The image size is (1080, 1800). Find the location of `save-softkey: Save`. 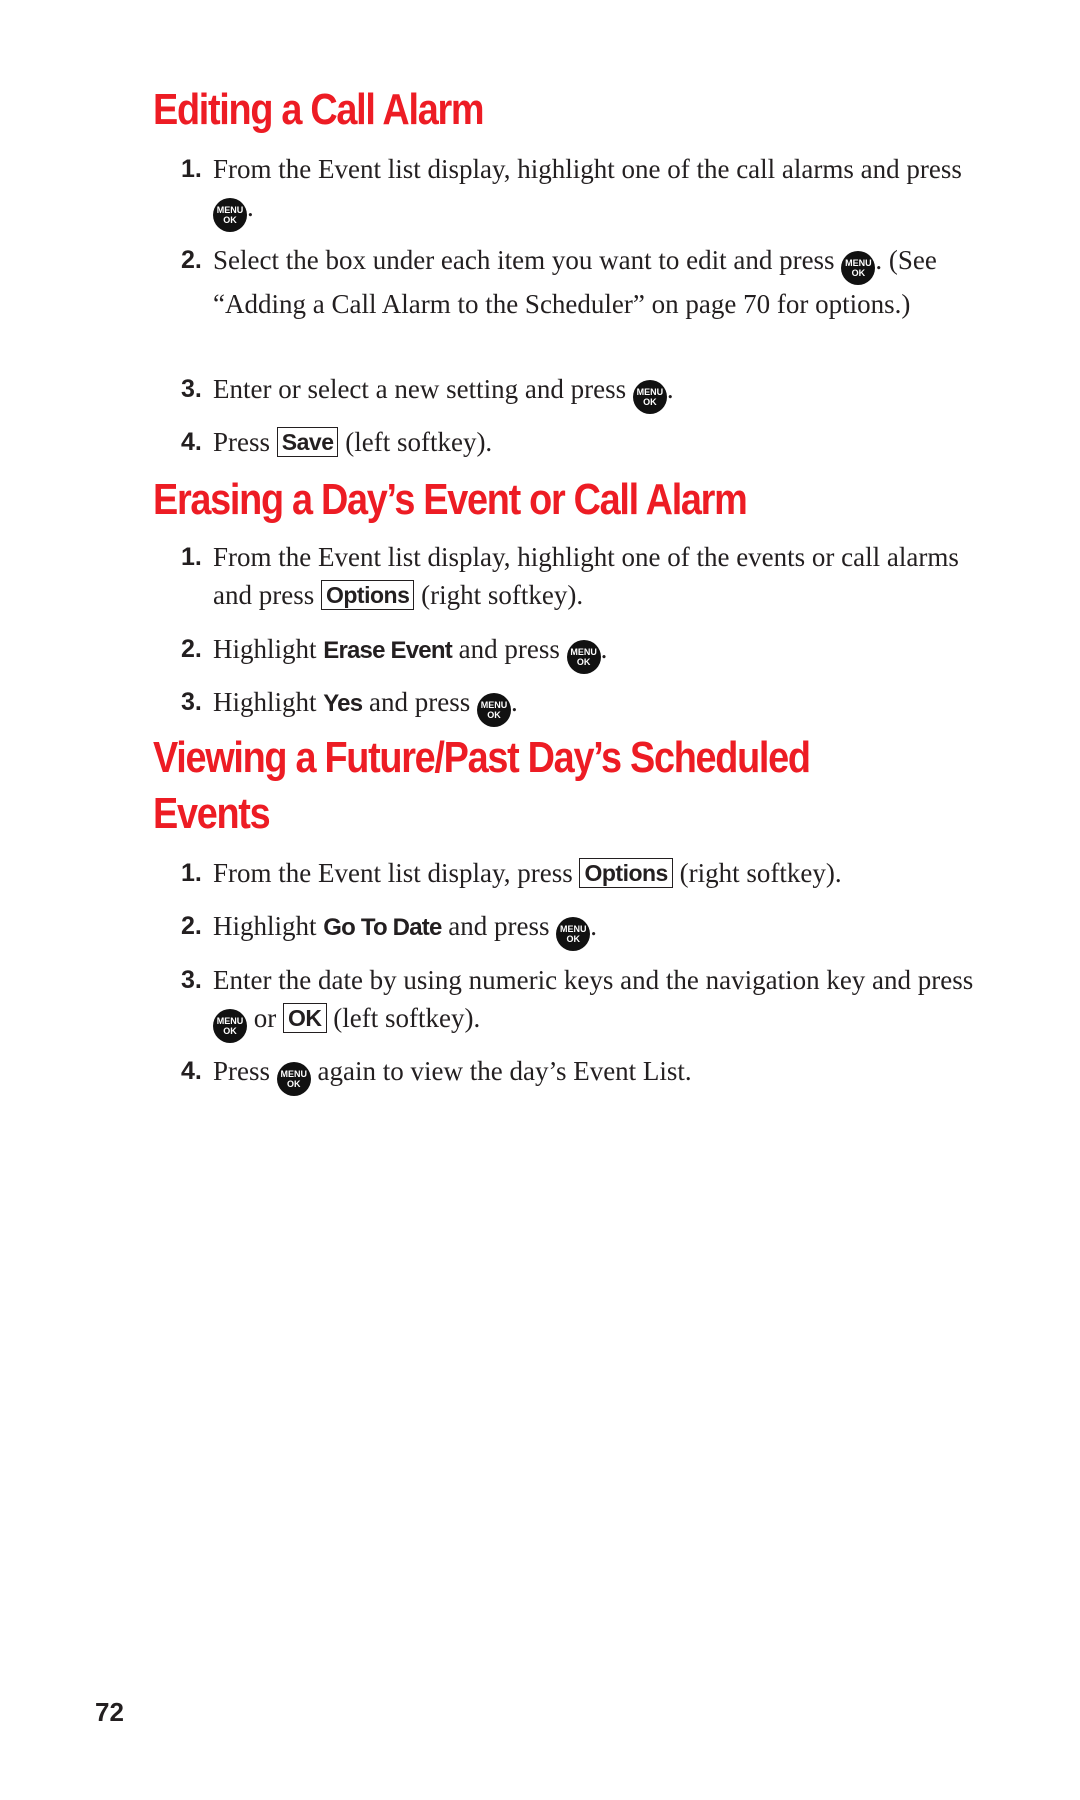

save-softkey: Save is located at coordinates (307, 442).